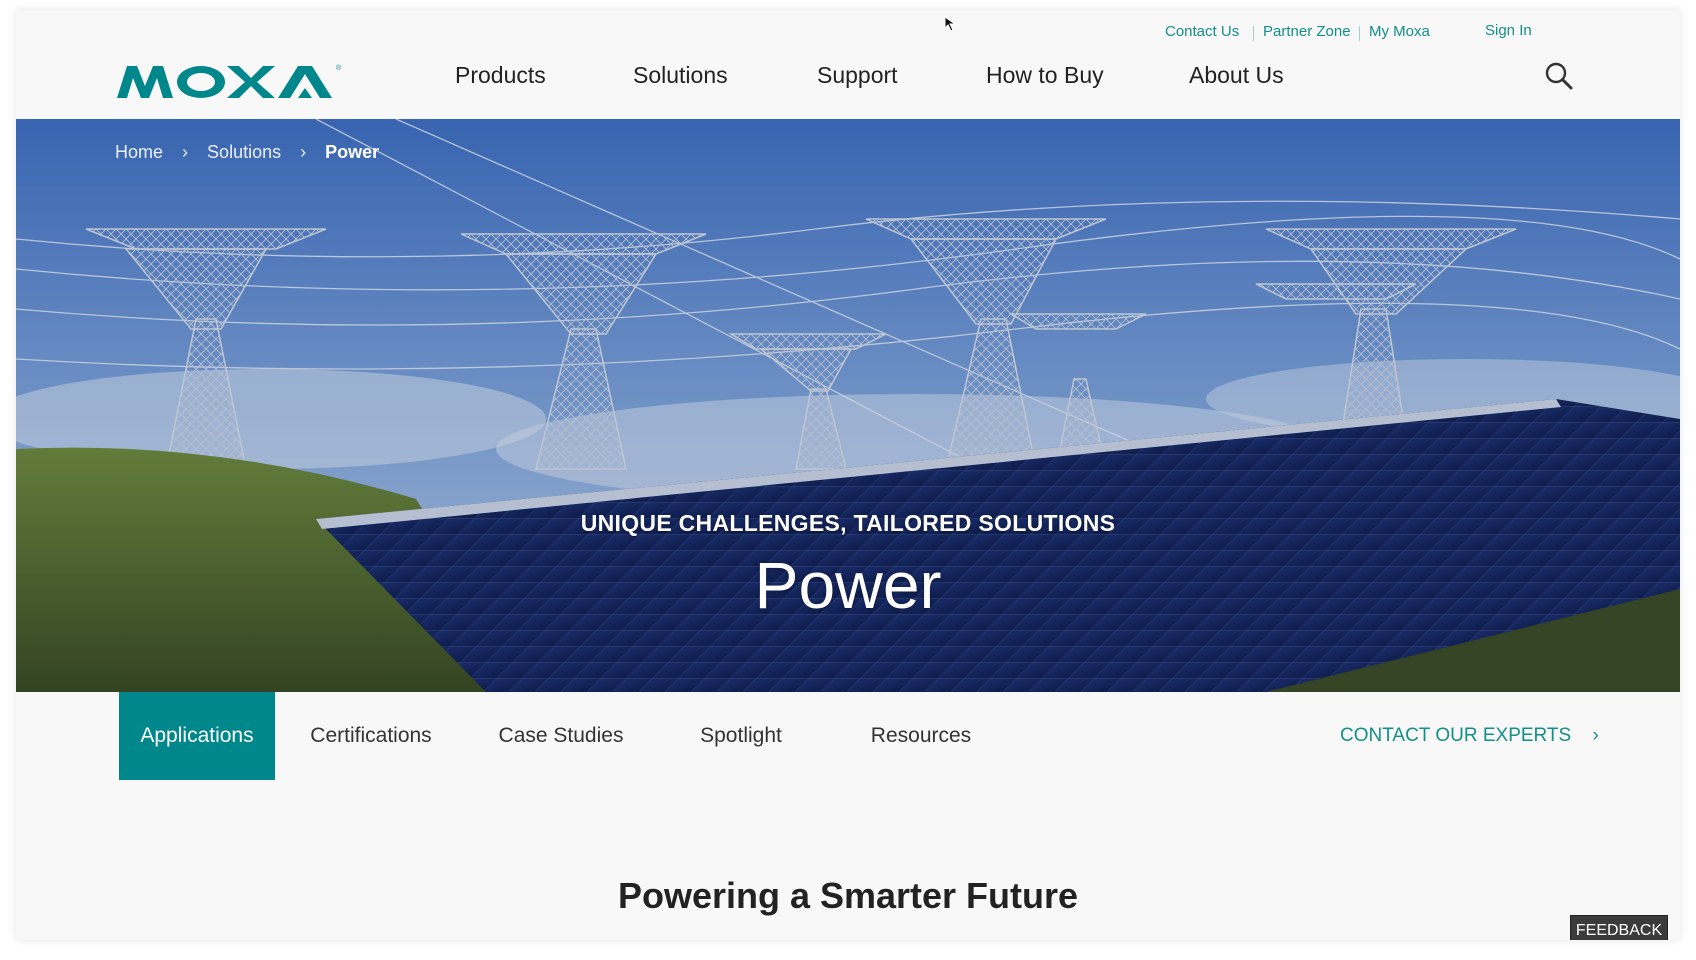 Image resolution: width=1696 pixels, height=960 pixels. What do you see at coordinates (1456, 735) in the screenshot?
I see `contact-experts-label: CONTACT OUR EXPERTS` at bounding box center [1456, 735].